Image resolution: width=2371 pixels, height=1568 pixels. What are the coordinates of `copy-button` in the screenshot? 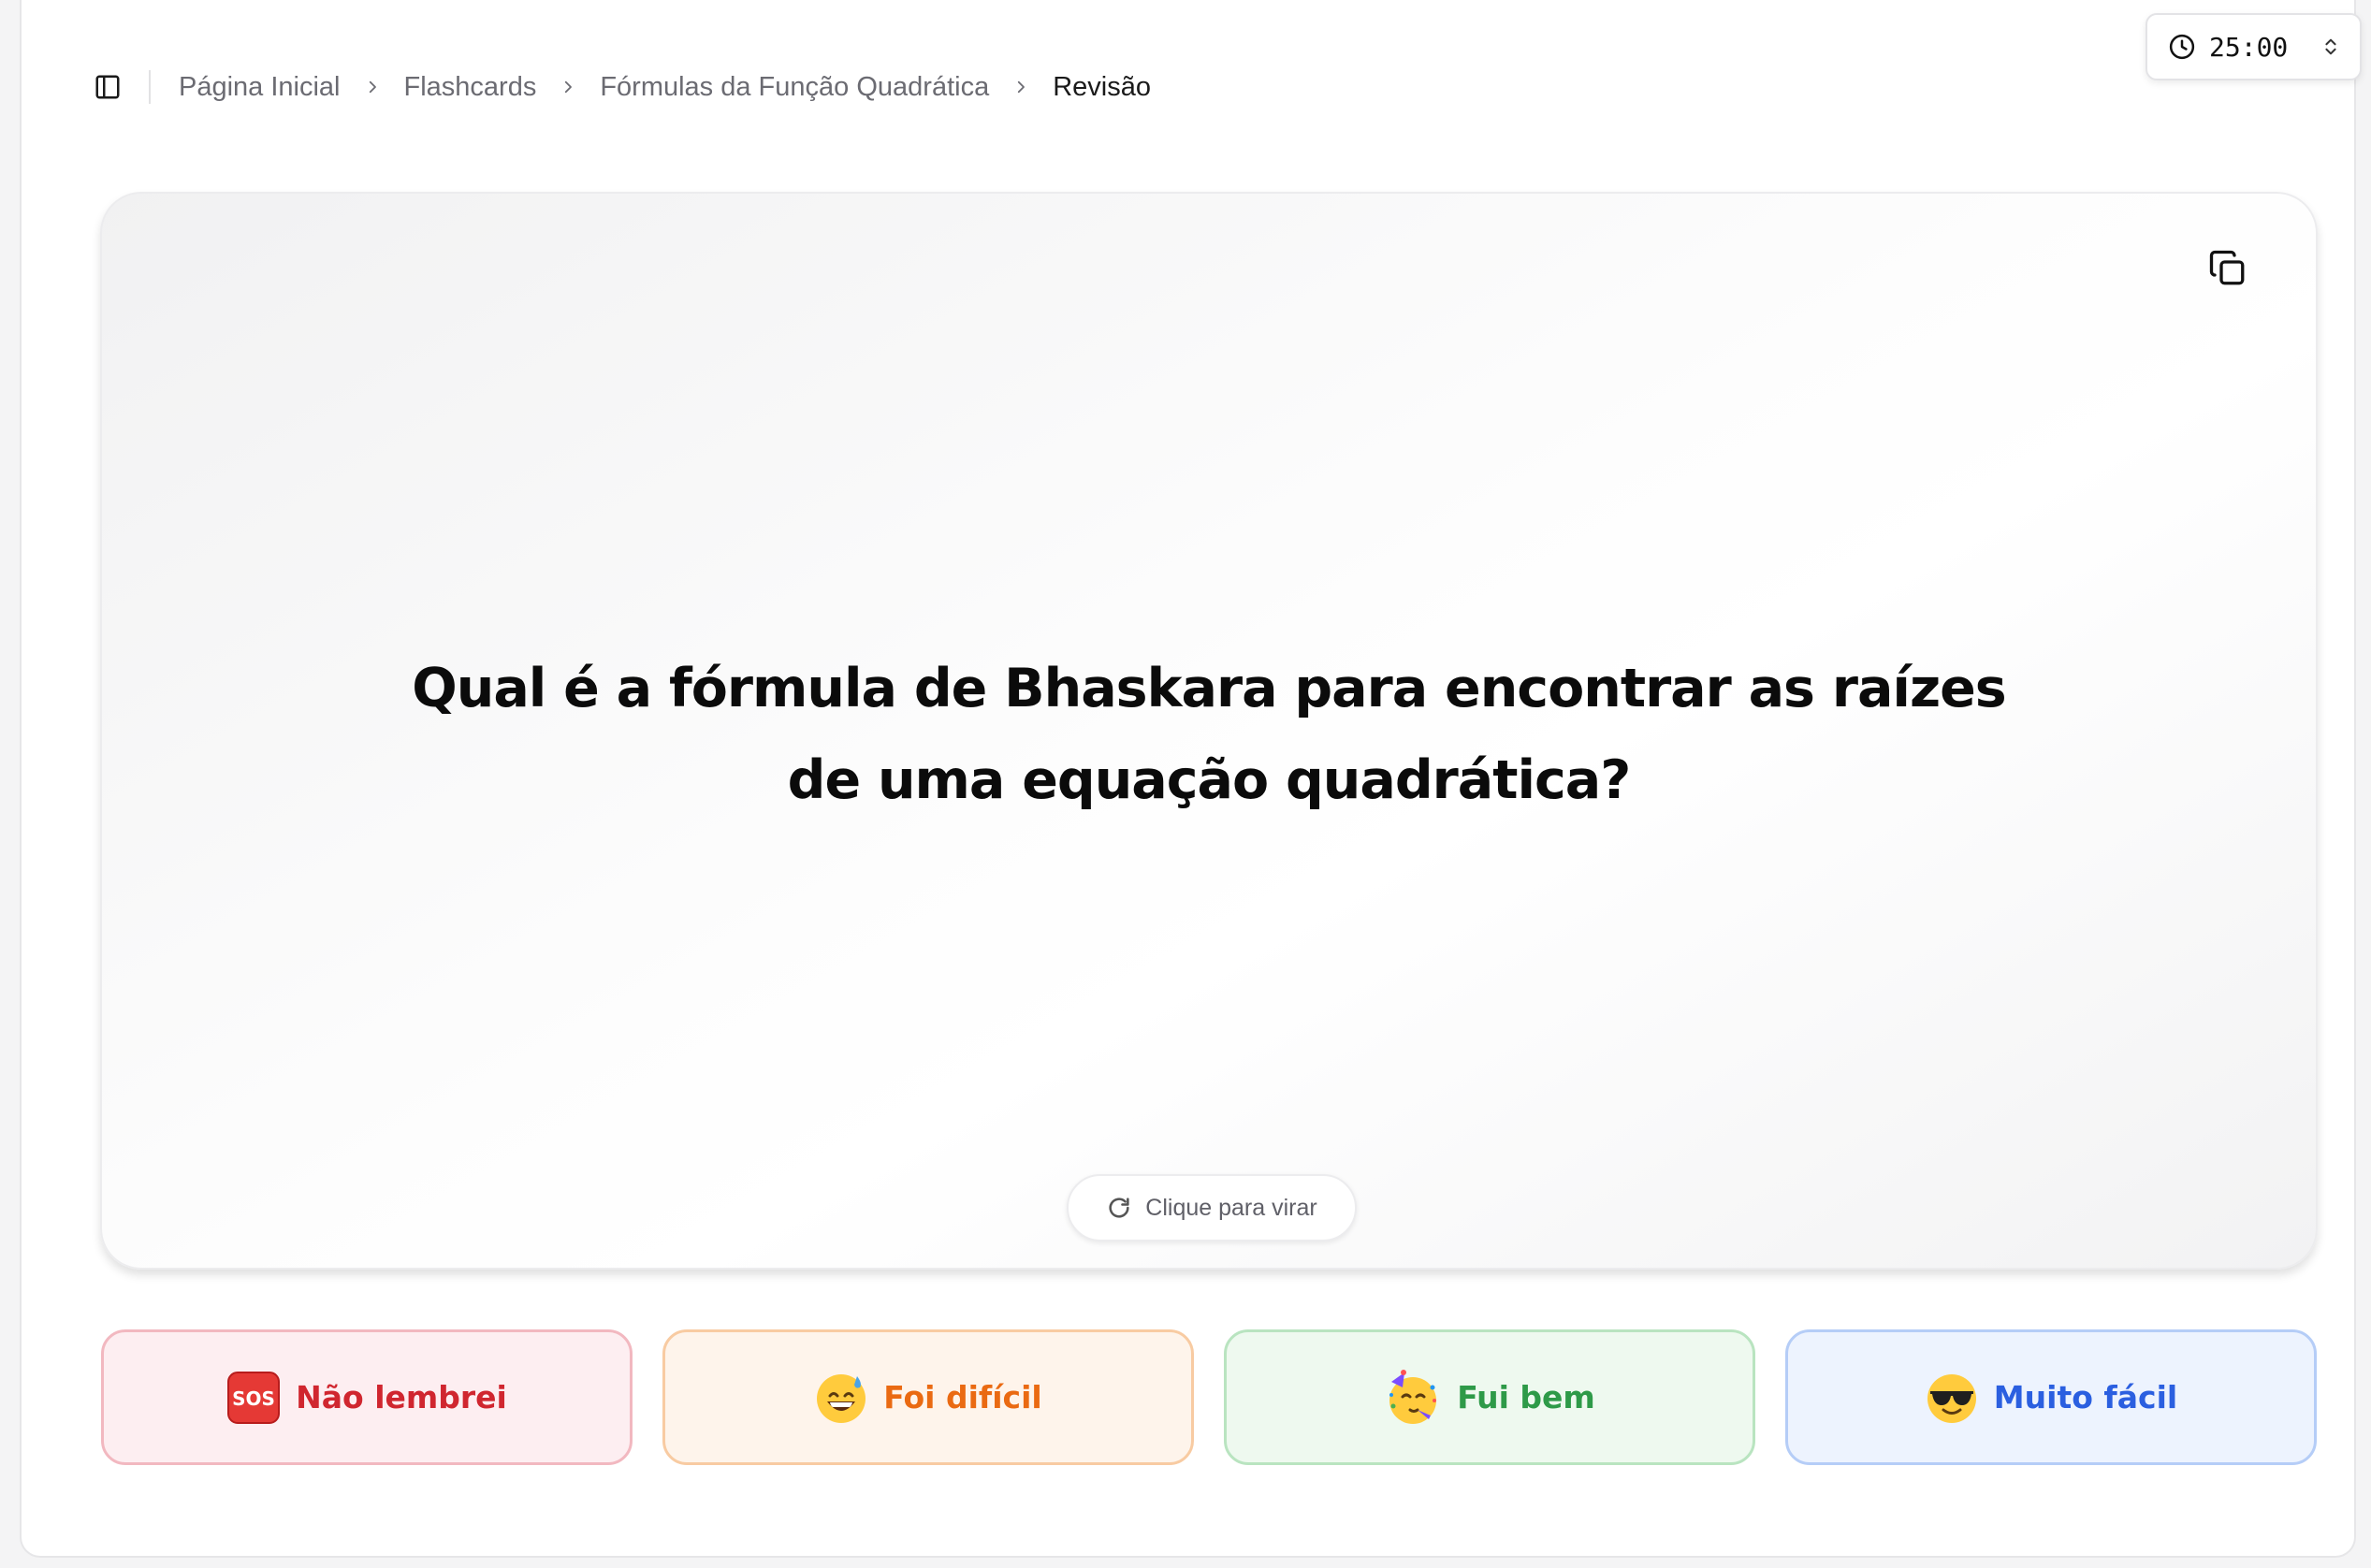 It's located at (2228, 269).